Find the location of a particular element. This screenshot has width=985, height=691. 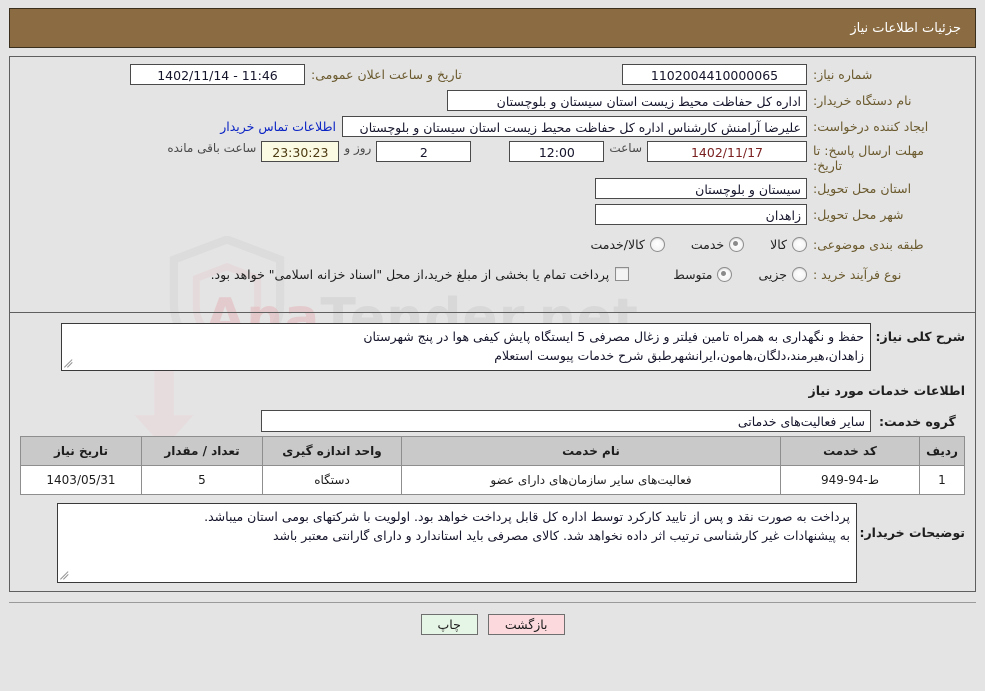

purchase-option-0-label: جزیی is located at coordinates (772, 274).